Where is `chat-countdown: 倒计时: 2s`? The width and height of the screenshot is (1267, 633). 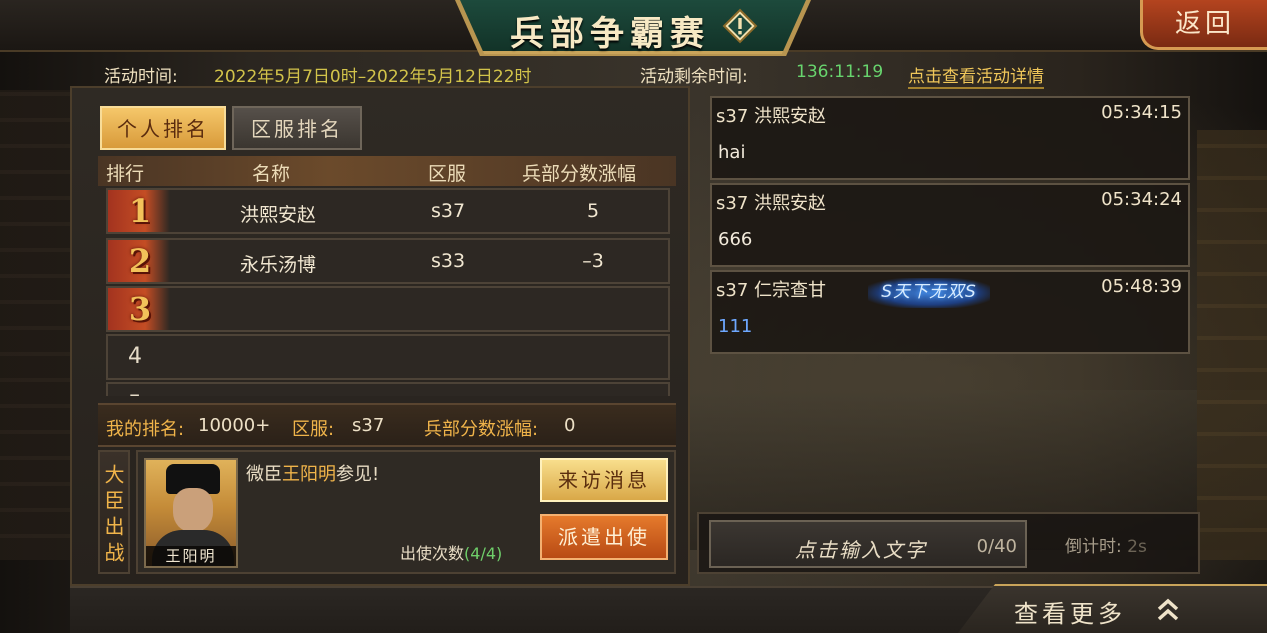 chat-countdown: 倒计时: 2s is located at coordinates (1106, 547).